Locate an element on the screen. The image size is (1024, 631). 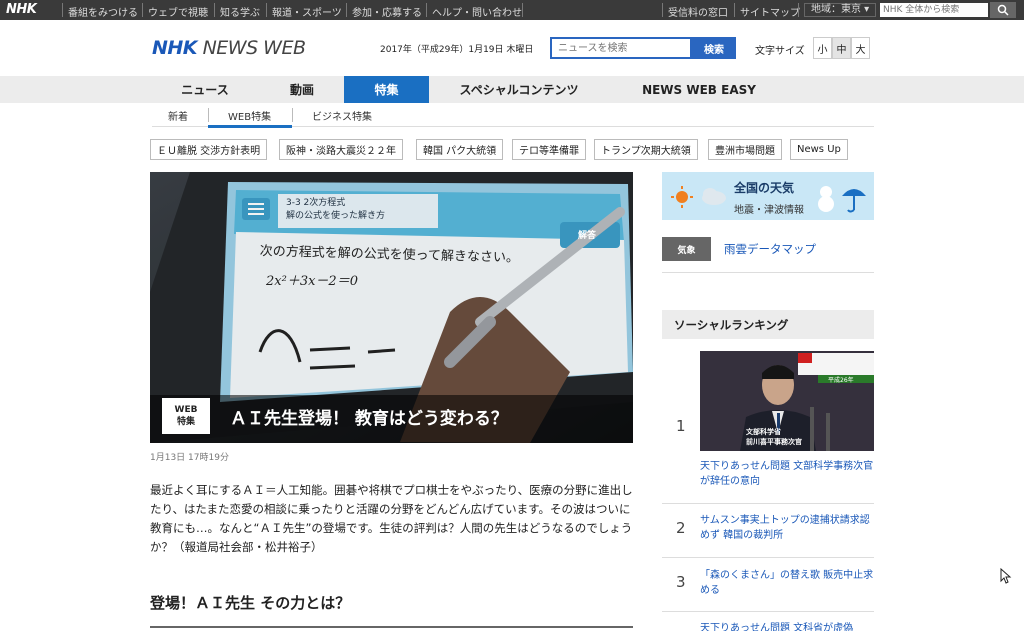
web-special-badge: WEB 特集 is located at coordinates (186, 416).